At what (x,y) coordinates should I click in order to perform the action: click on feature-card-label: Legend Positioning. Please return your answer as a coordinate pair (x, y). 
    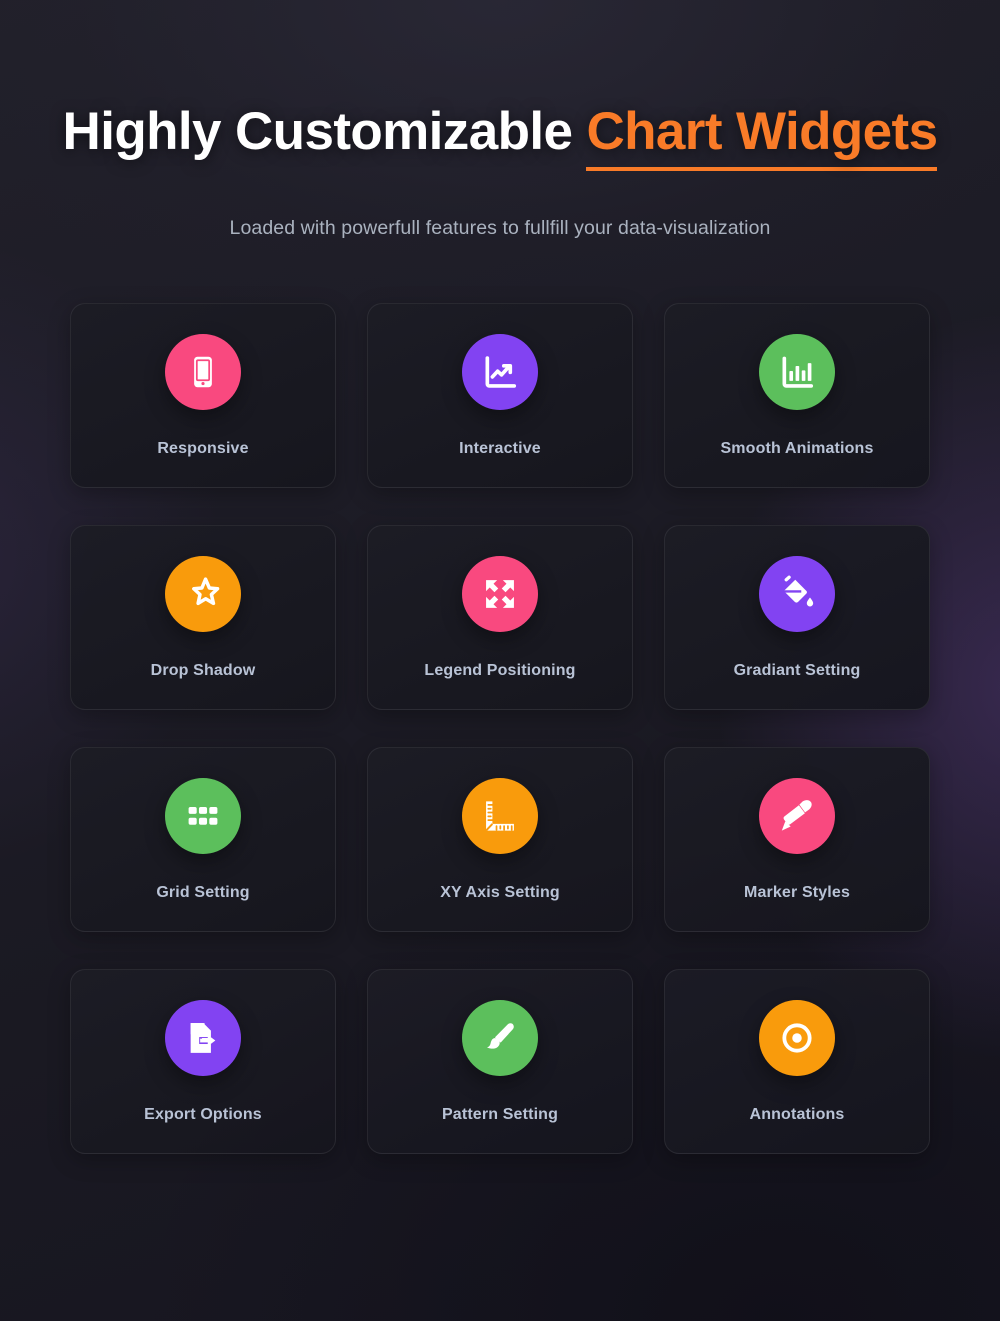
    Looking at the image, I should click on (500, 670).